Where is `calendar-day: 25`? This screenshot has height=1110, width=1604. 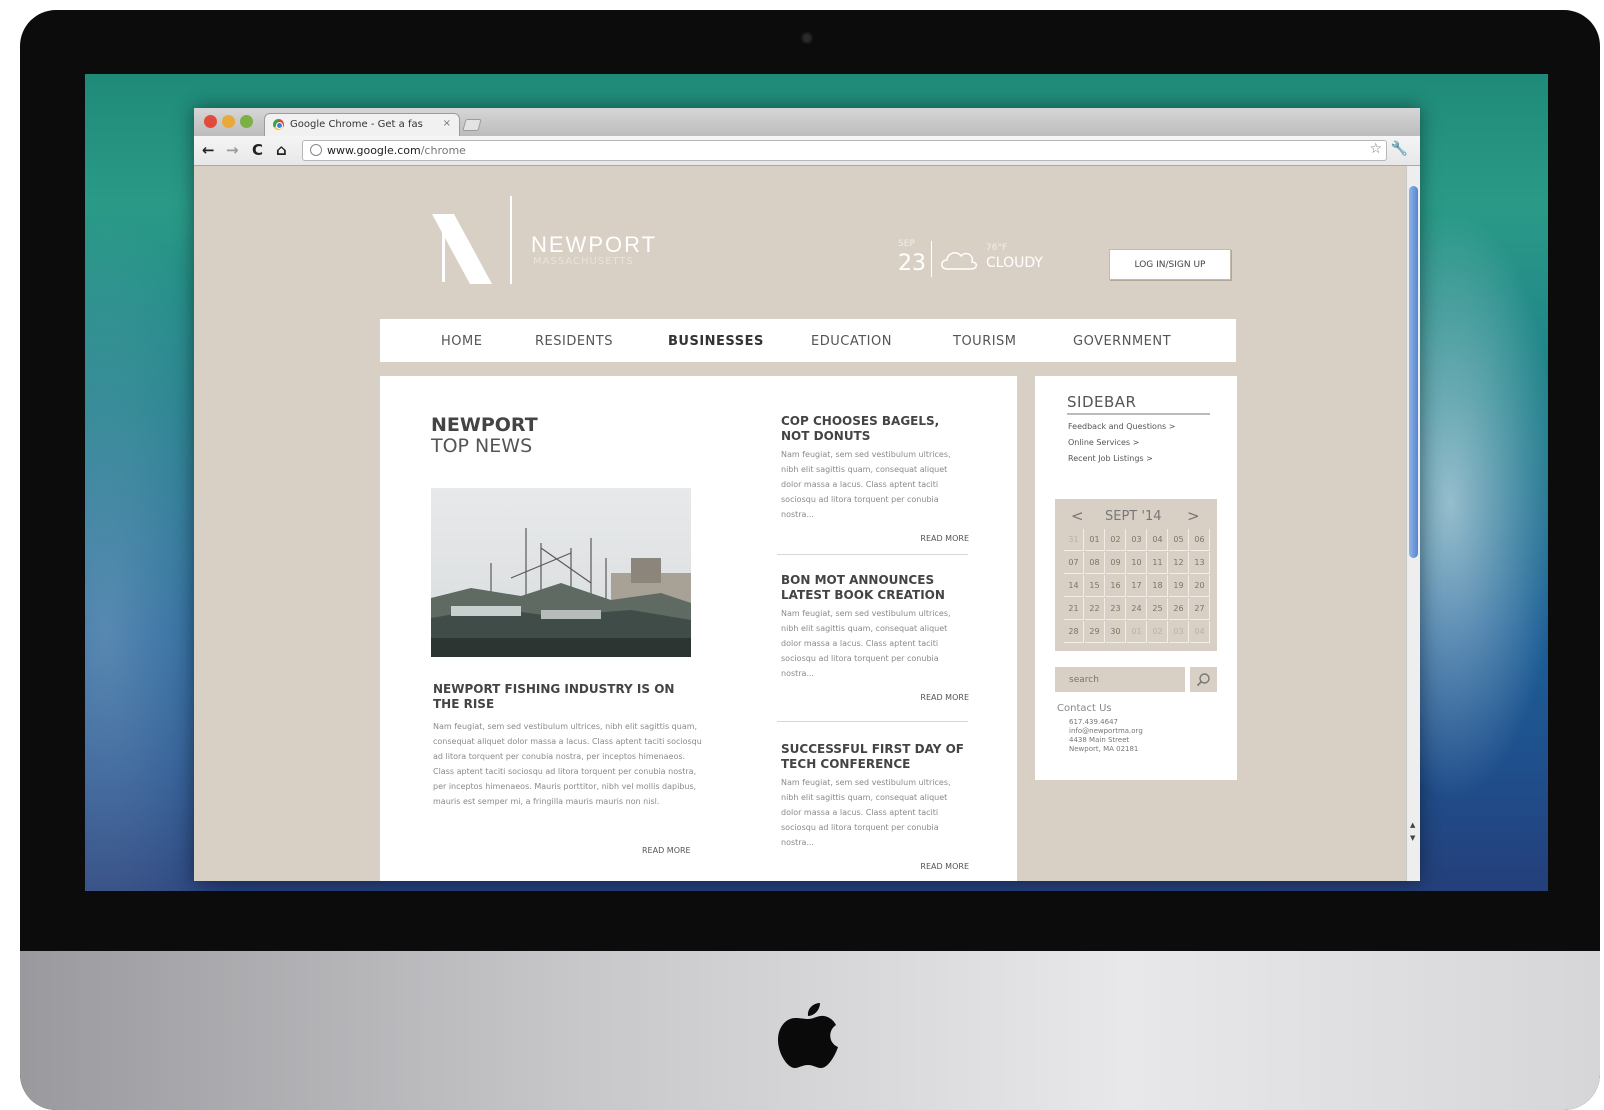 calendar-day: 25 is located at coordinates (1158, 609).